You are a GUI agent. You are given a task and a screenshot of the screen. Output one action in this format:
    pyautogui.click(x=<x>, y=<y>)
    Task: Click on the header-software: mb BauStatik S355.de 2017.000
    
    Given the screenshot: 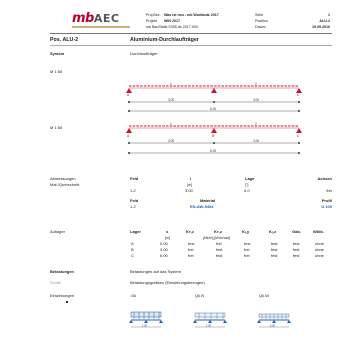 What is the action you would take?
    pyautogui.click(x=172, y=27)
    